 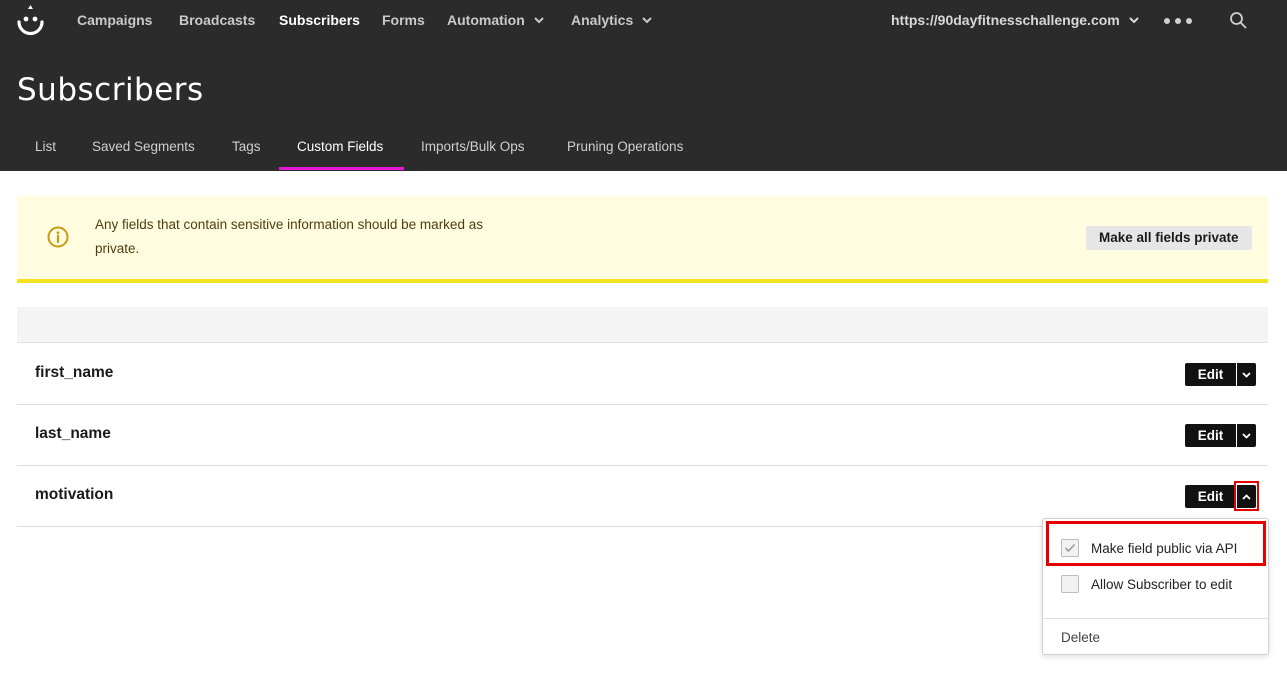 What do you see at coordinates (73, 433) in the screenshot?
I see `field-name: last_name` at bounding box center [73, 433].